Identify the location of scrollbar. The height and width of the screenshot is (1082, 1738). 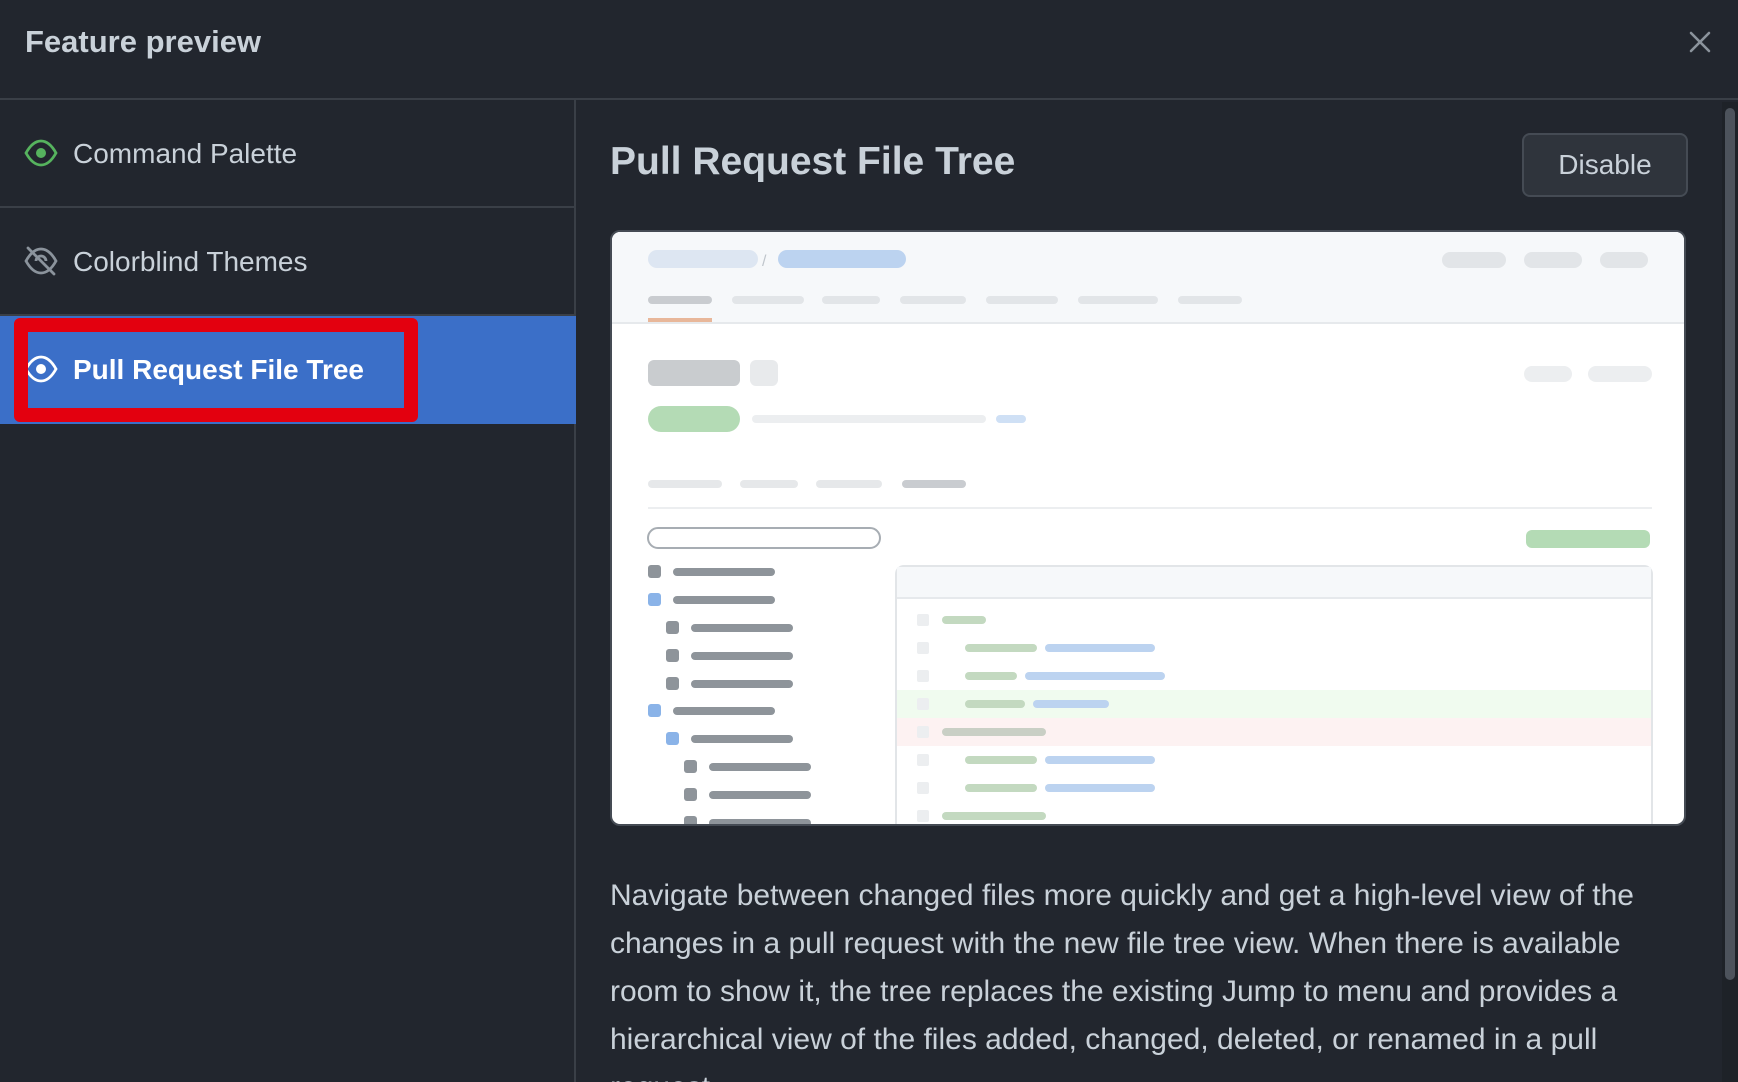
(1730, 592).